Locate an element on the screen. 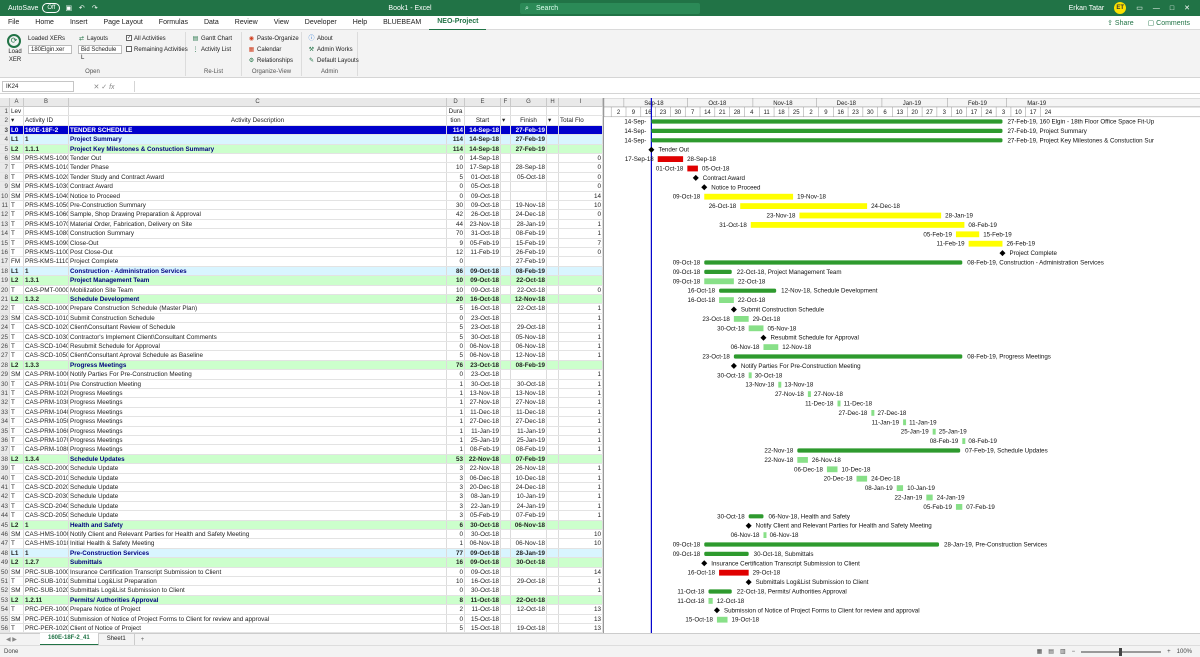 This screenshot has width=1200, height=657. start-cell: 05-Feb-19 is located at coordinates (483, 242).